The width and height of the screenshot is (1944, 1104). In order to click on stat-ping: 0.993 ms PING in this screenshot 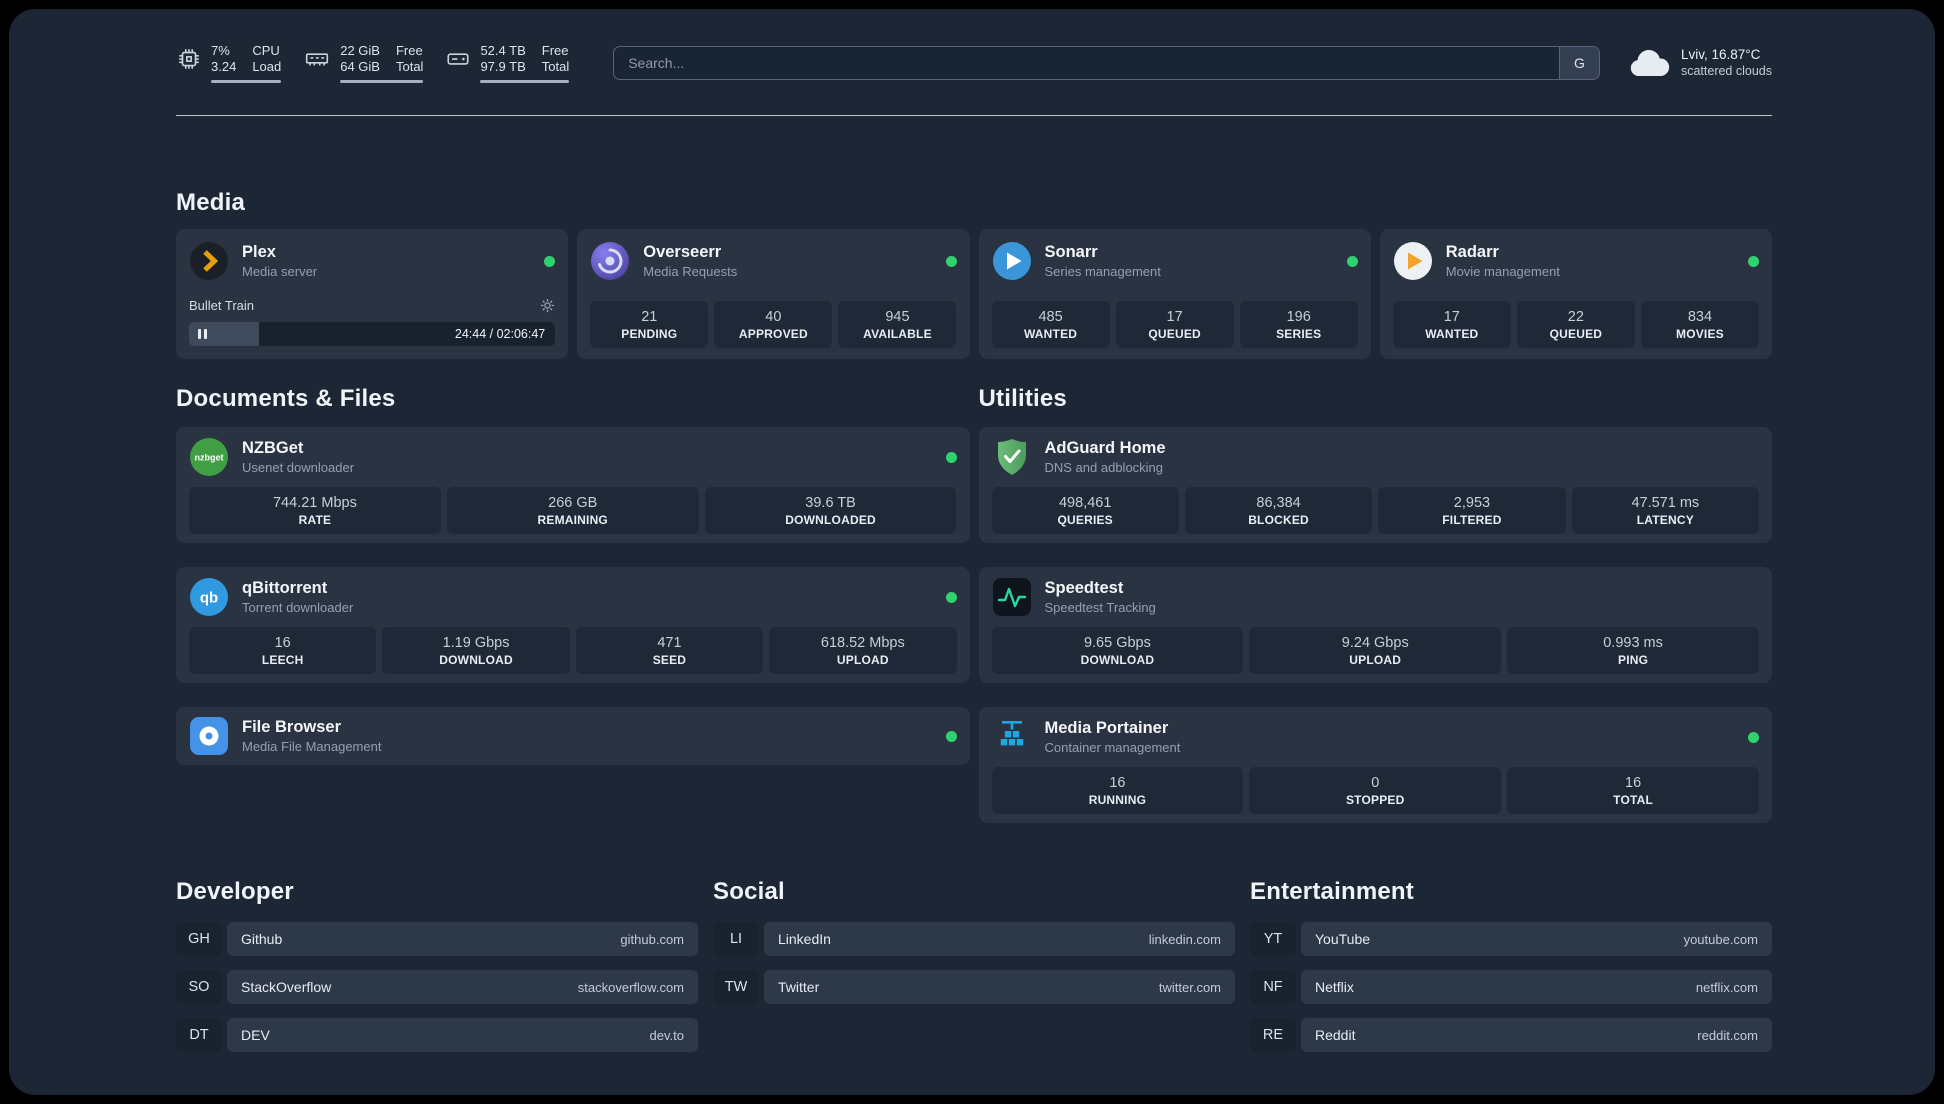, I will do `click(1633, 650)`.